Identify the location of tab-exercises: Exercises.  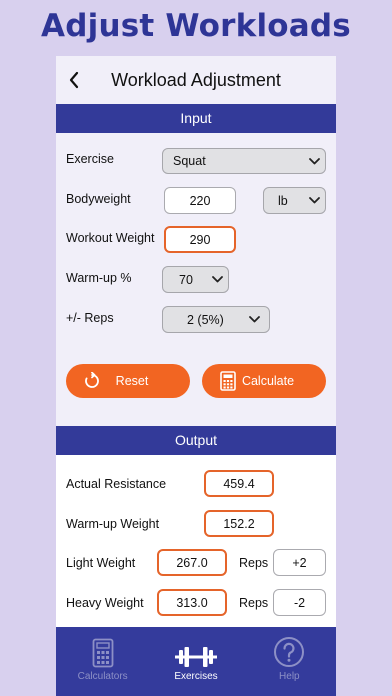
(195, 661).